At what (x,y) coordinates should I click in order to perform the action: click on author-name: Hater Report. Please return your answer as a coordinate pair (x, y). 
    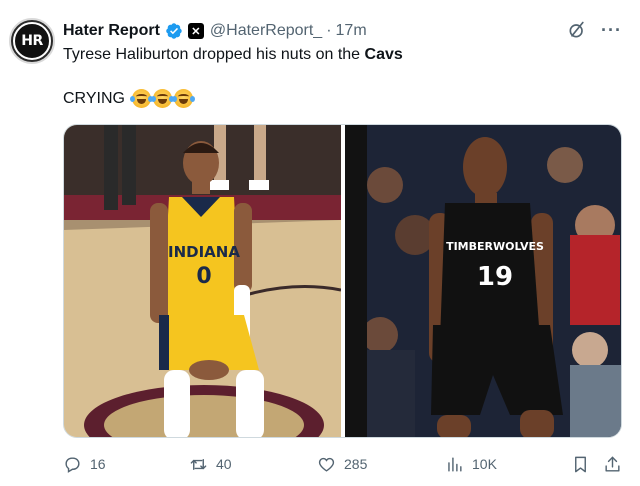
    Looking at the image, I should click on (111, 31).